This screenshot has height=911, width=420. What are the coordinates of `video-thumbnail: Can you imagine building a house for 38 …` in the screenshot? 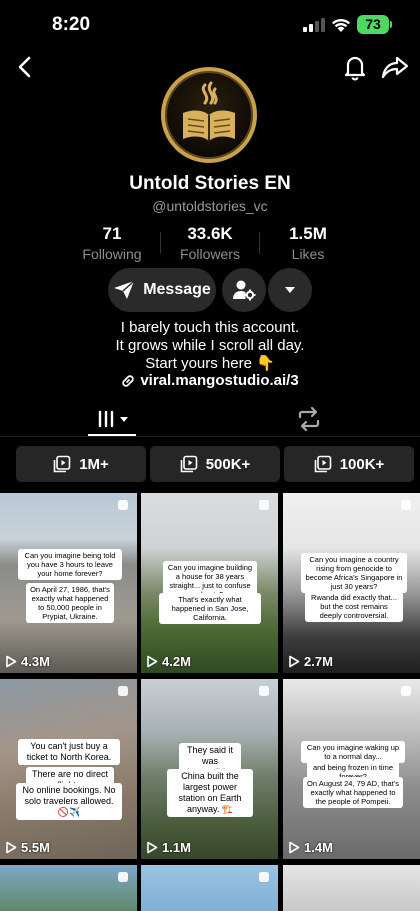 It's located at (209, 583).